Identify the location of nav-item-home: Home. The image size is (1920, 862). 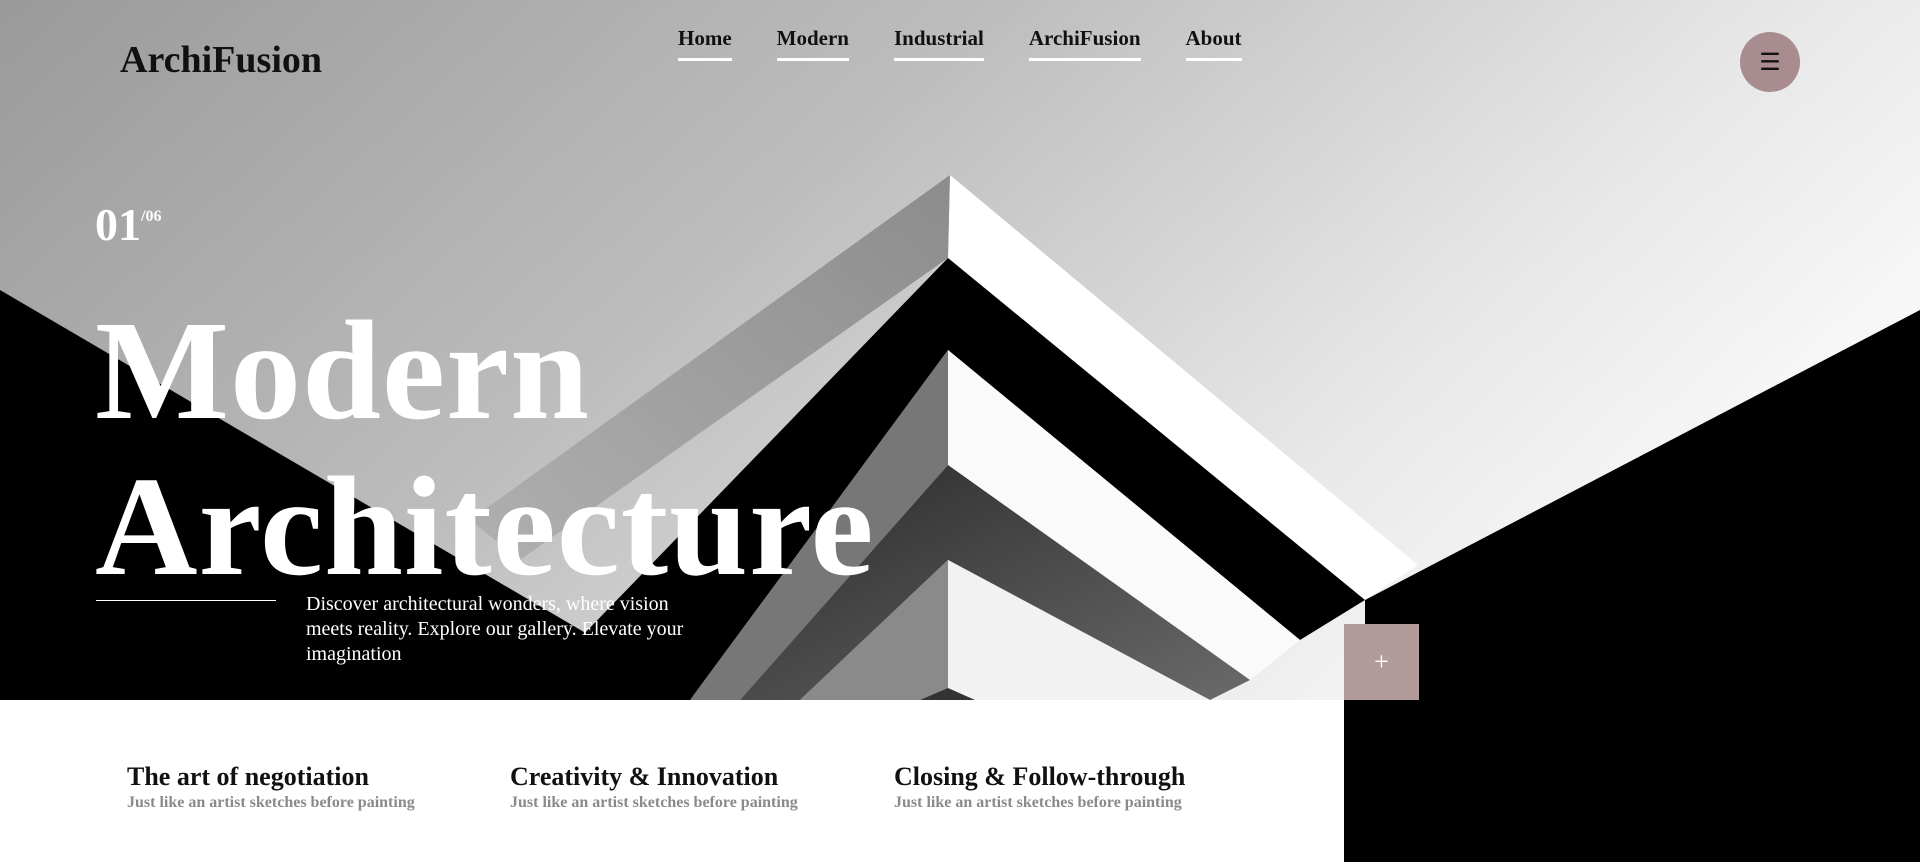
(705, 43).